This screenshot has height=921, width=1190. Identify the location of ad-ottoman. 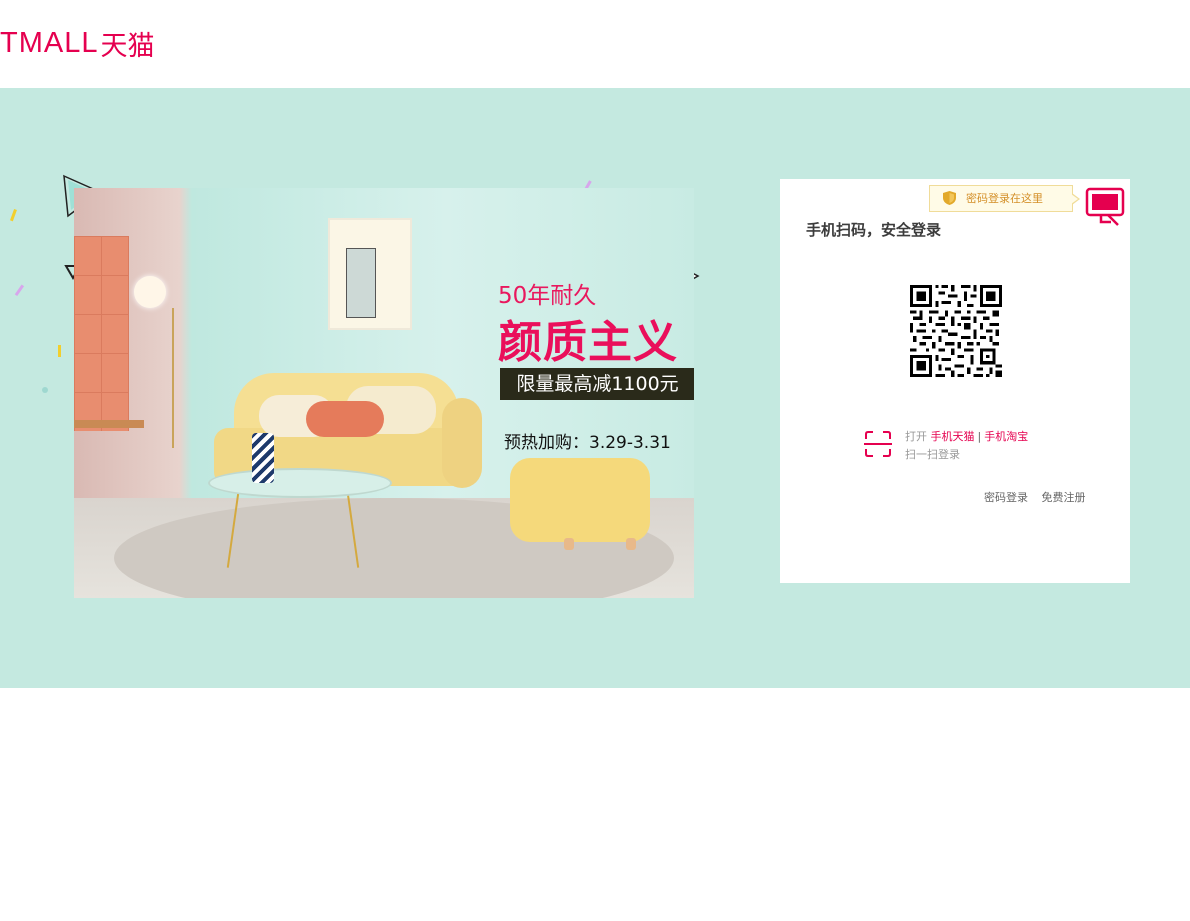
(580, 500).